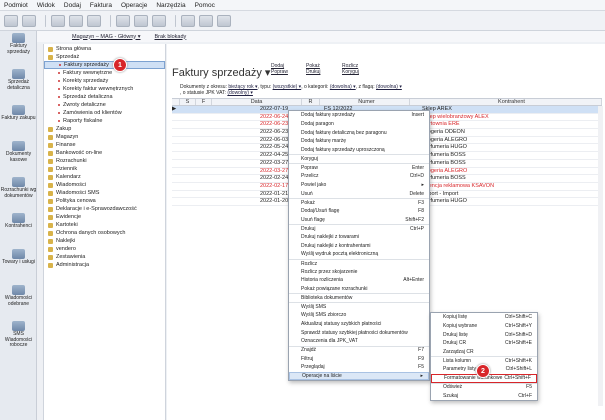 This screenshot has width=605, height=420. What do you see at coordinates (484, 334) in the screenshot?
I see `menu-item: Drukuj listę Ctrl+Shift+D` at bounding box center [484, 334].